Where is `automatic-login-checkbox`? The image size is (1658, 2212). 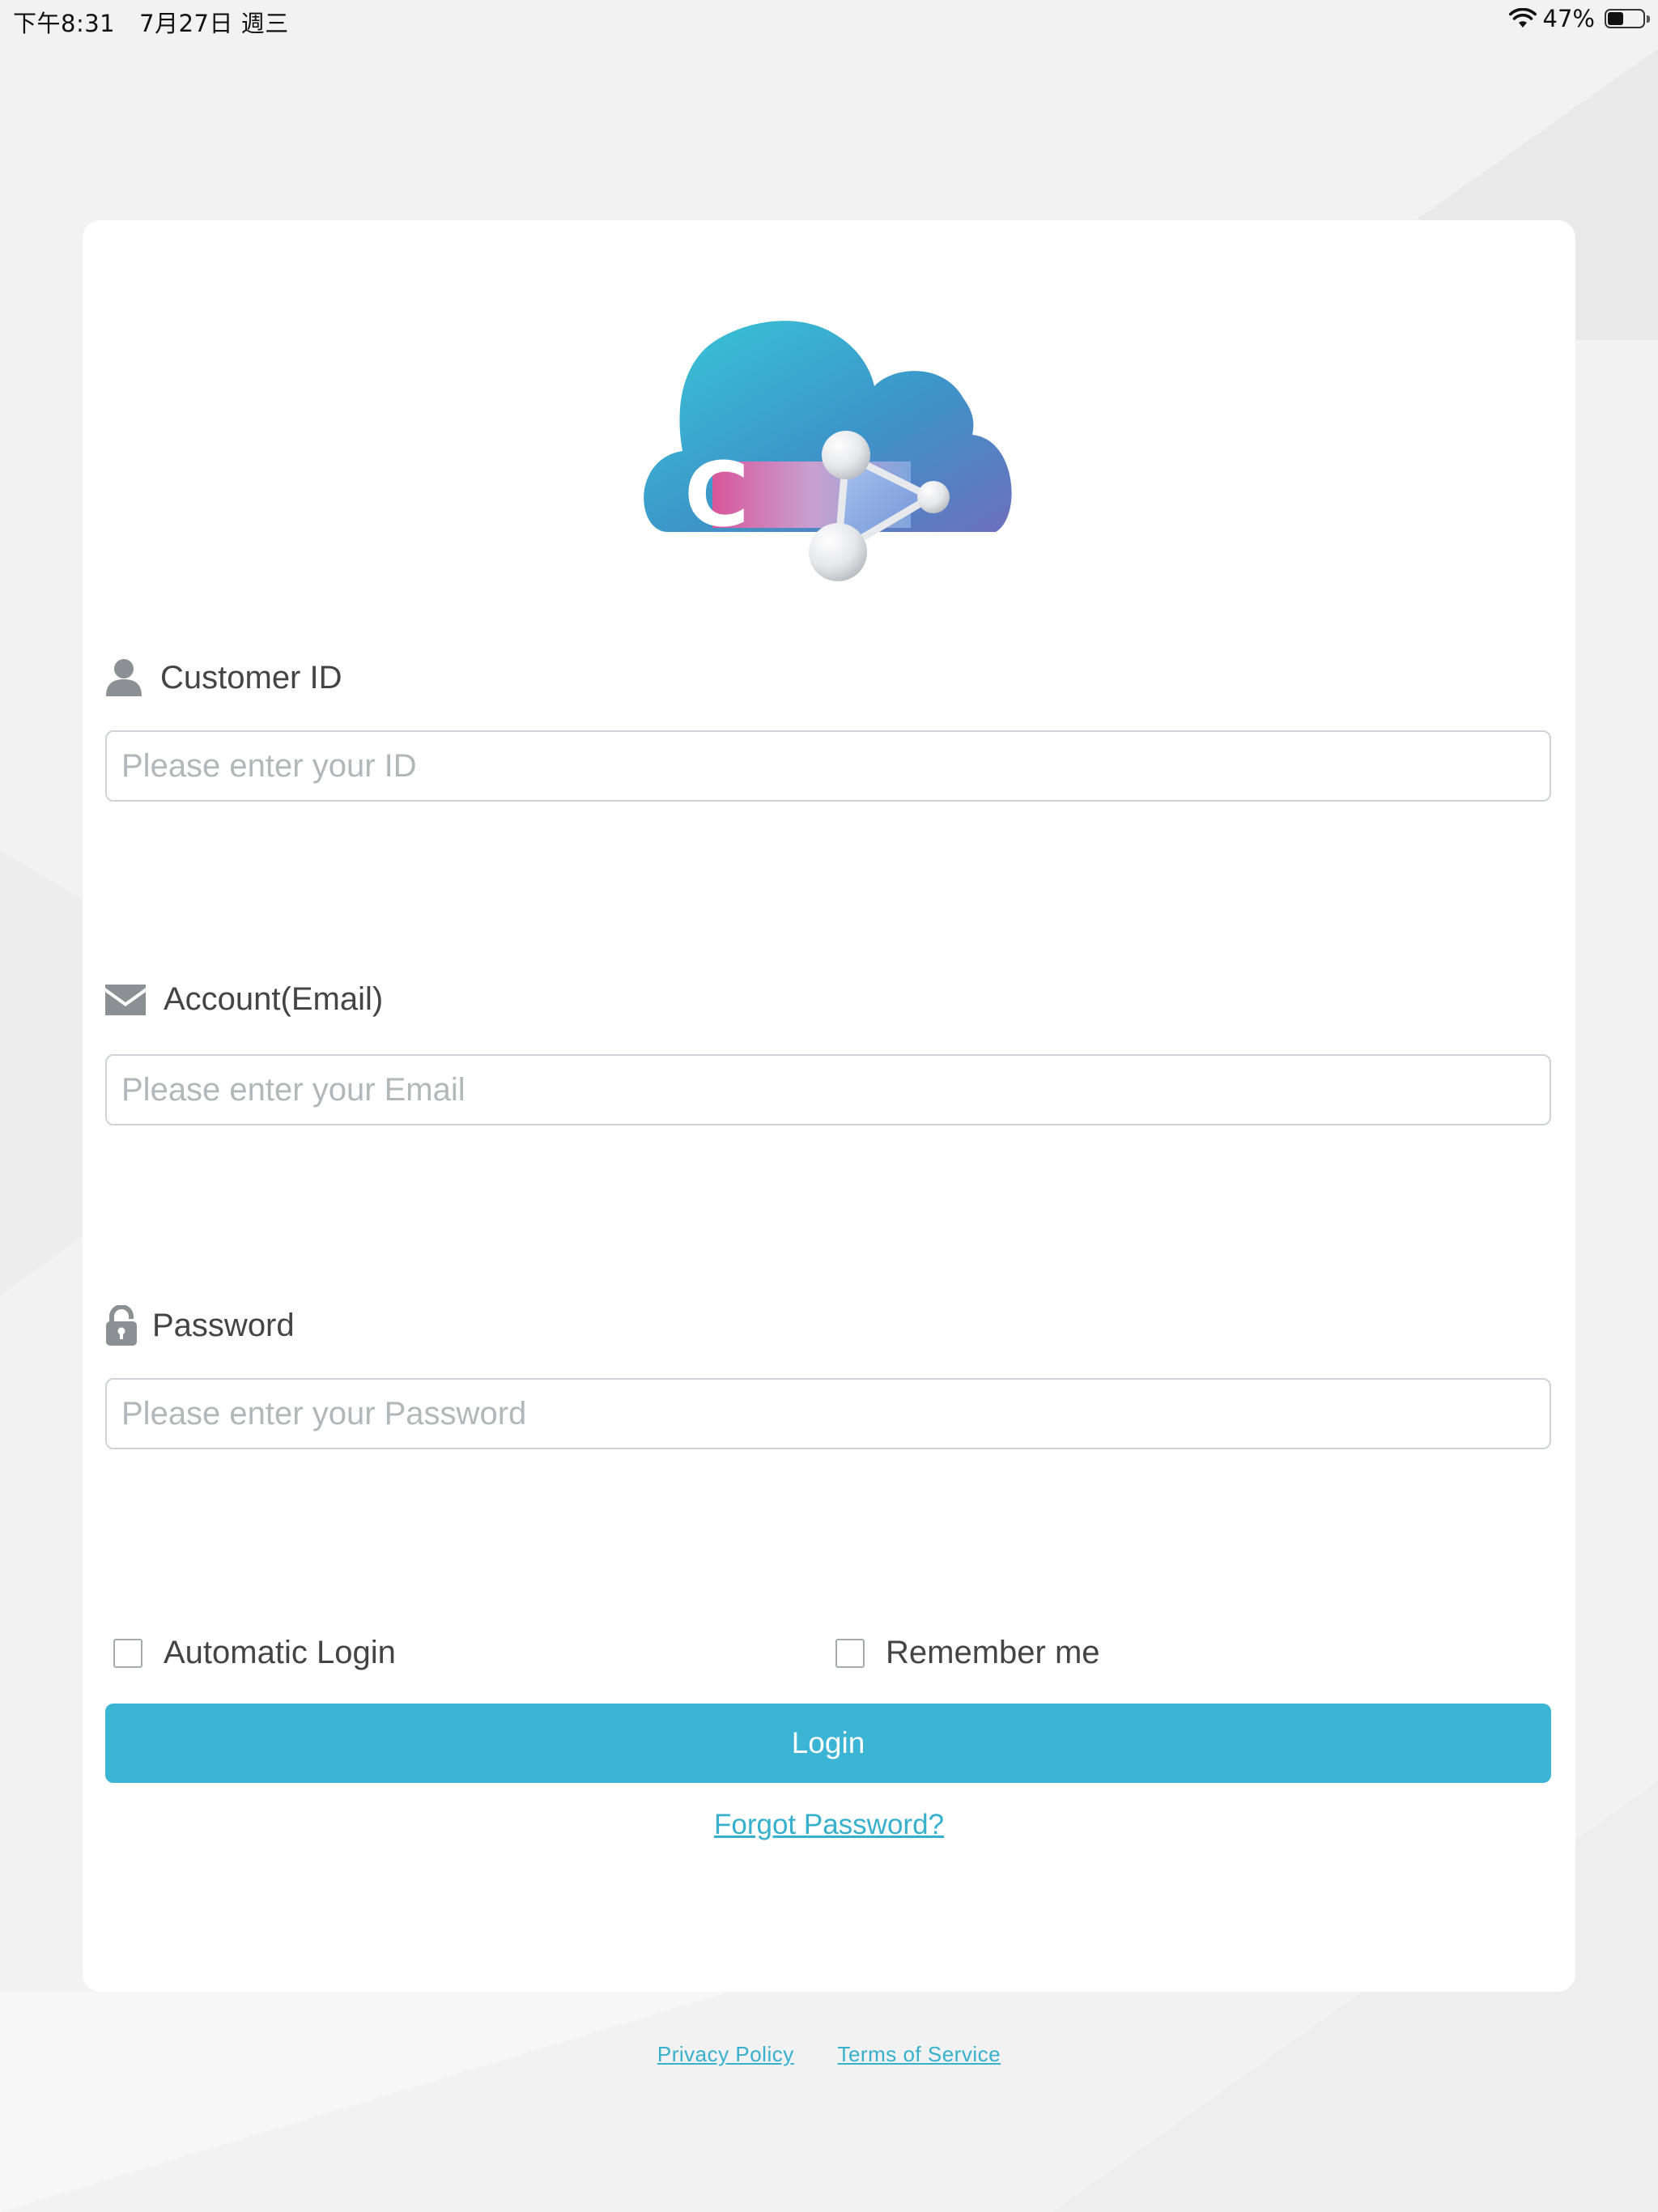
automatic-login-checkbox is located at coordinates (127, 1653).